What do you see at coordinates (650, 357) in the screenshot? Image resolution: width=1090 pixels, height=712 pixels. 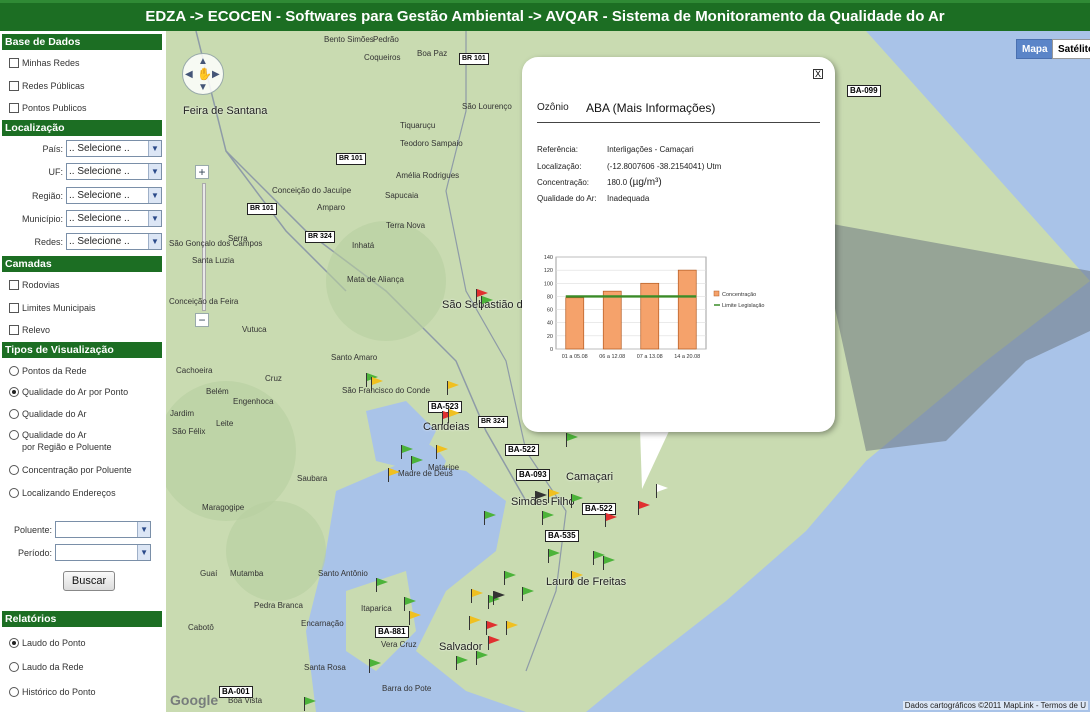 I see `chart-xtick-label: 07 a 13.08` at bounding box center [650, 357].